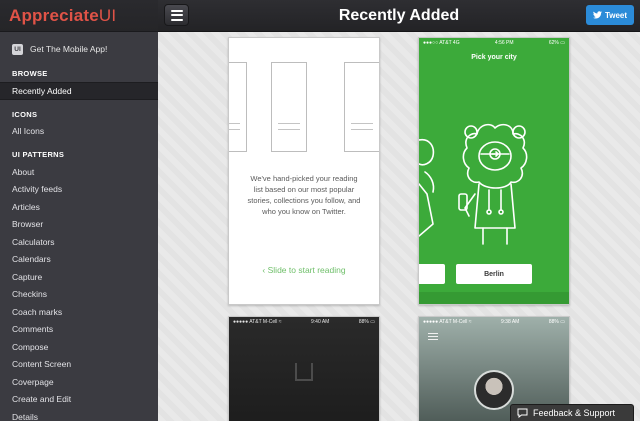 The width and height of the screenshot is (640, 421). I want to click on uber-logo-icon, so click(304, 372).